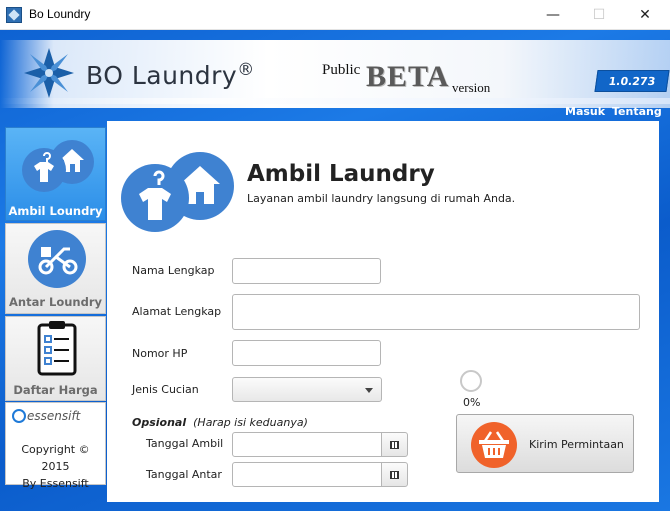 This screenshot has height=511, width=670. What do you see at coordinates (165, 389) in the screenshot?
I see `jenis-cucian-label: Jenis Cucian` at bounding box center [165, 389].